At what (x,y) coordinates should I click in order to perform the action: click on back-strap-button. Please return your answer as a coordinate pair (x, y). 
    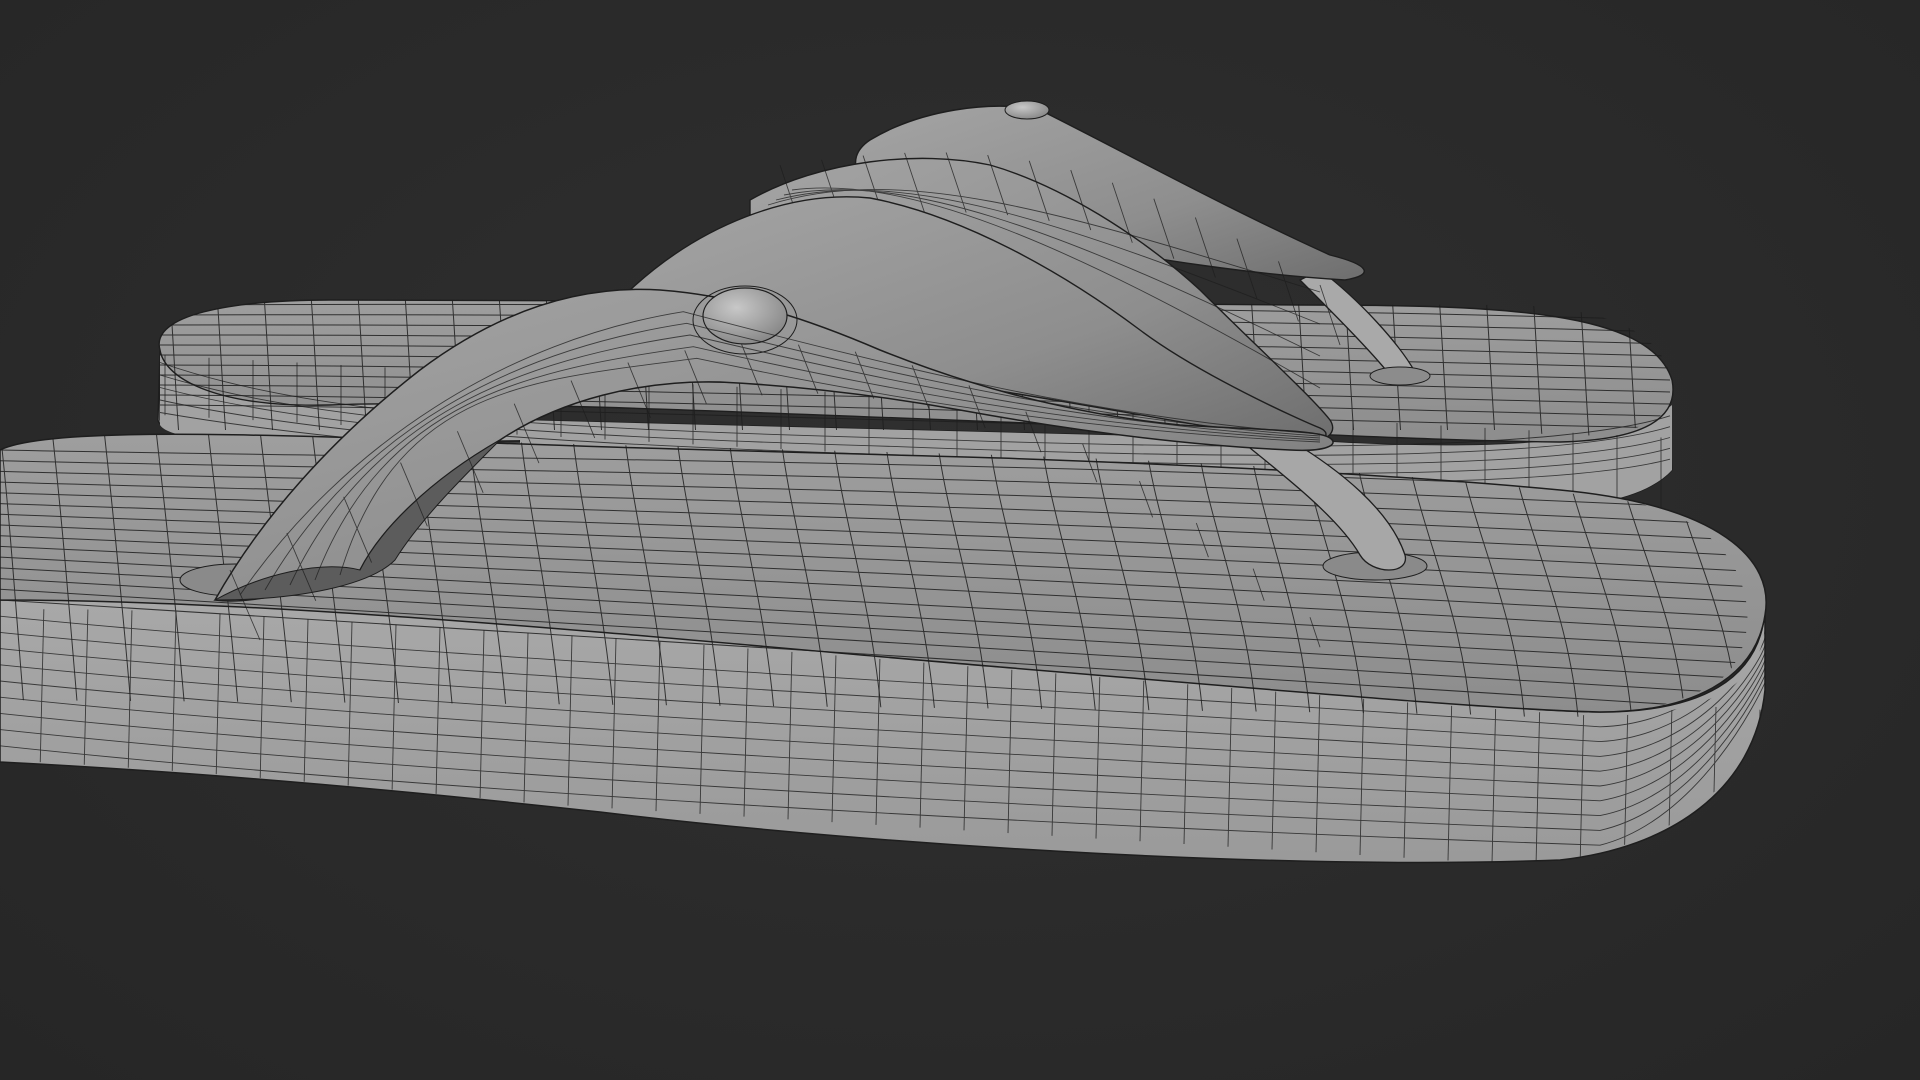
    Looking at the image, I should click on (1027, 110).